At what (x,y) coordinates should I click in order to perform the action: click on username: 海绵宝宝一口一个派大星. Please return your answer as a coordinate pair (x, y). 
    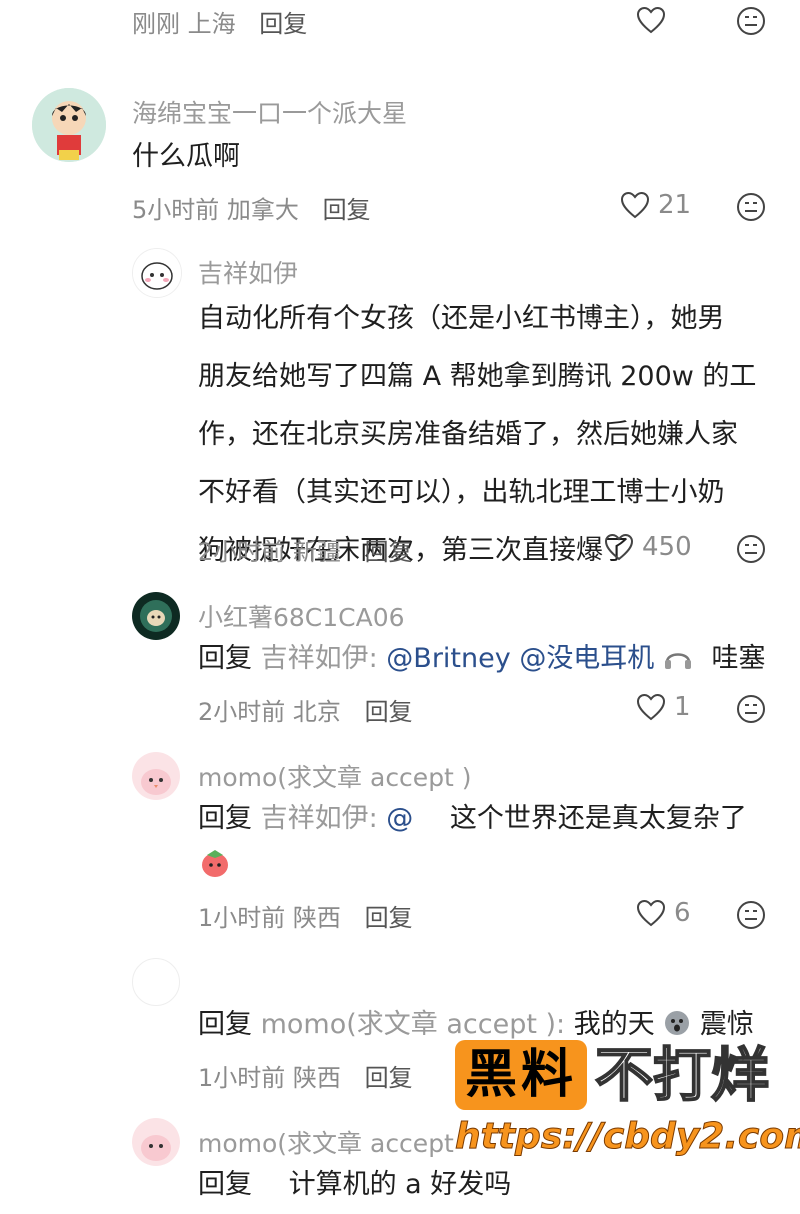
    Looking at the image, I should click on (269, 112).